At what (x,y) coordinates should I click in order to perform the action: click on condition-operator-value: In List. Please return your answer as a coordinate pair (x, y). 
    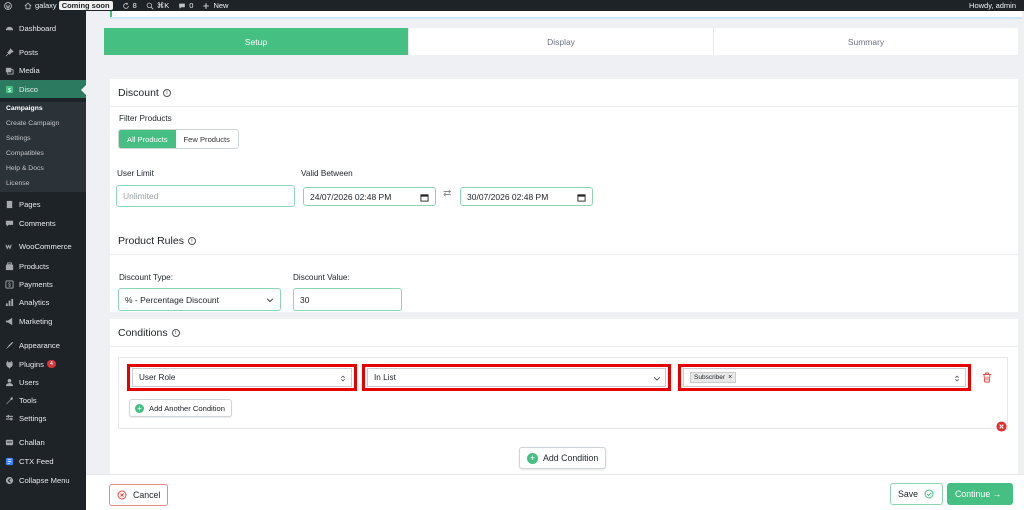
    Looking at the image, I should click on (385, 377).